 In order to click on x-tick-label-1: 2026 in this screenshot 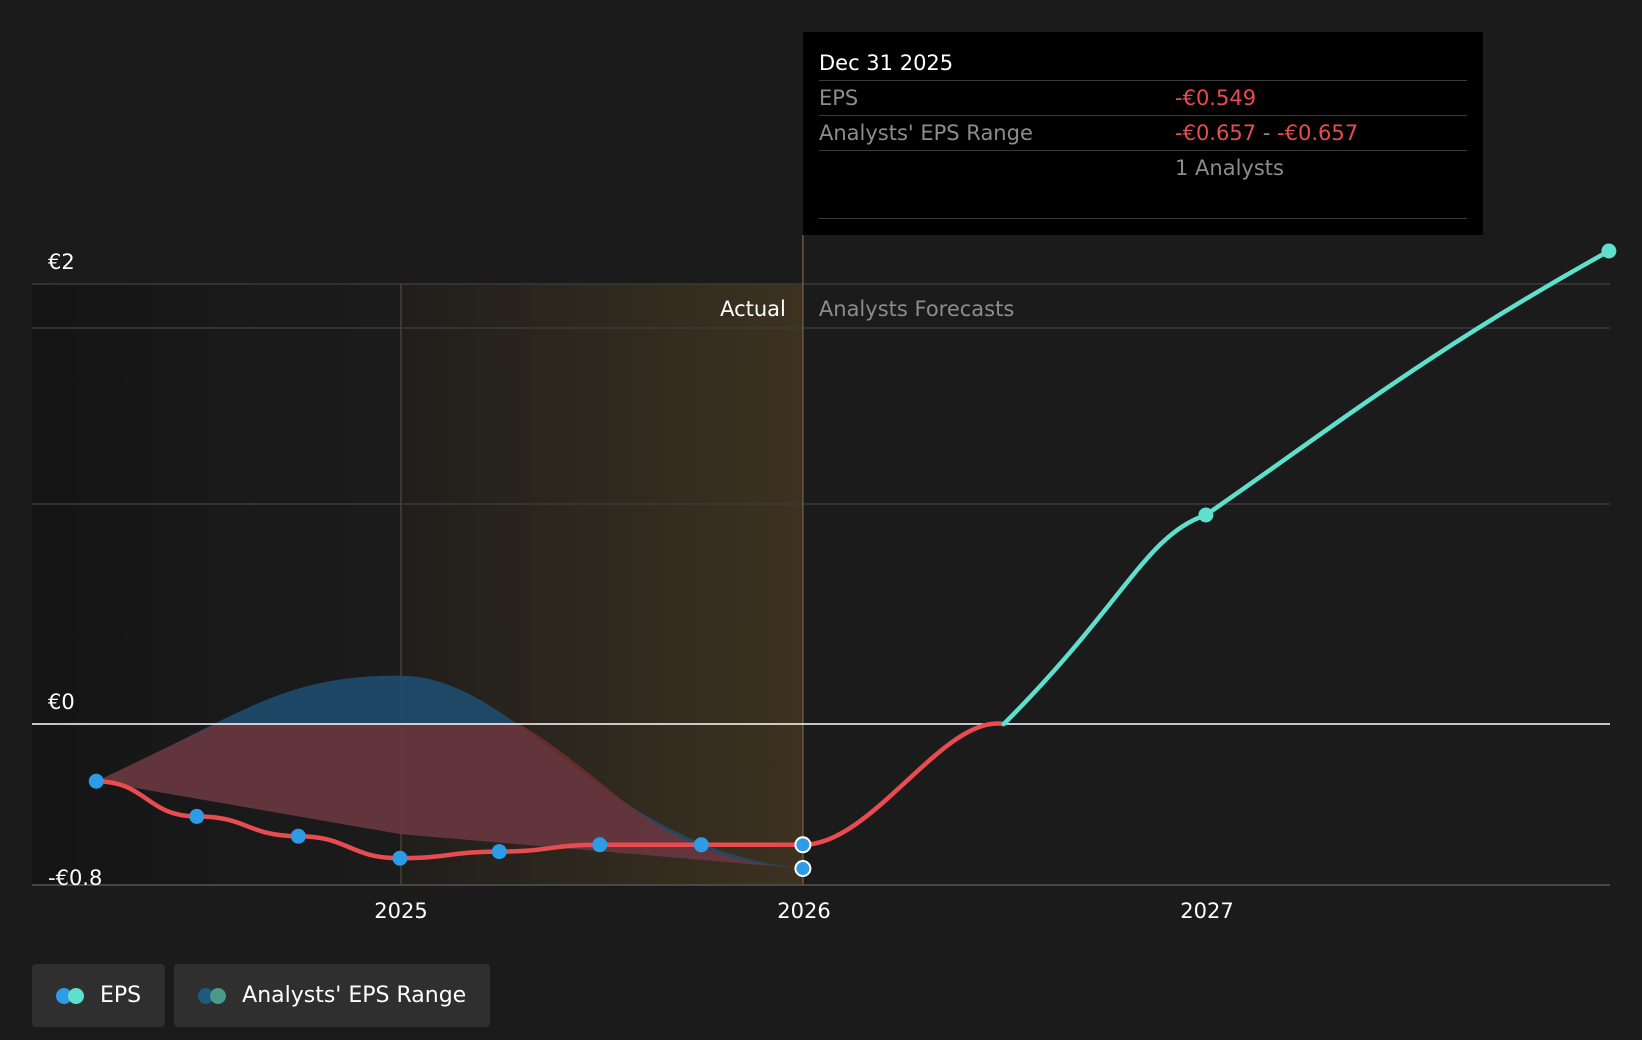, I will do `click(803, 911)`.